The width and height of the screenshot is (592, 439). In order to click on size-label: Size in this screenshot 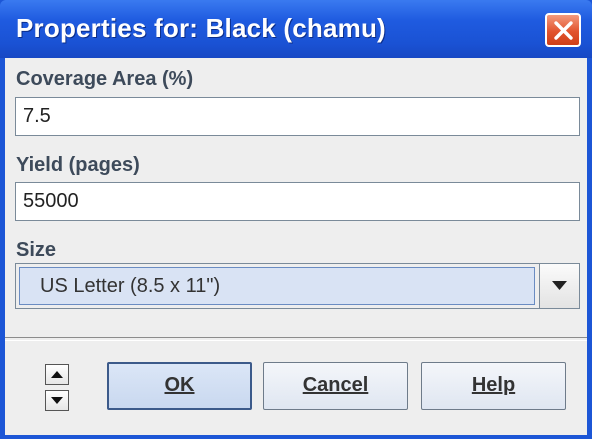, I will do `click(36, 250)`.